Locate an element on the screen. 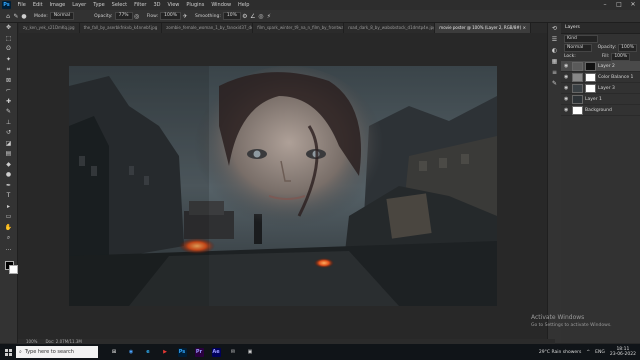  weather-widget: 29°C Rain showers is located at coordinates (560, 352).